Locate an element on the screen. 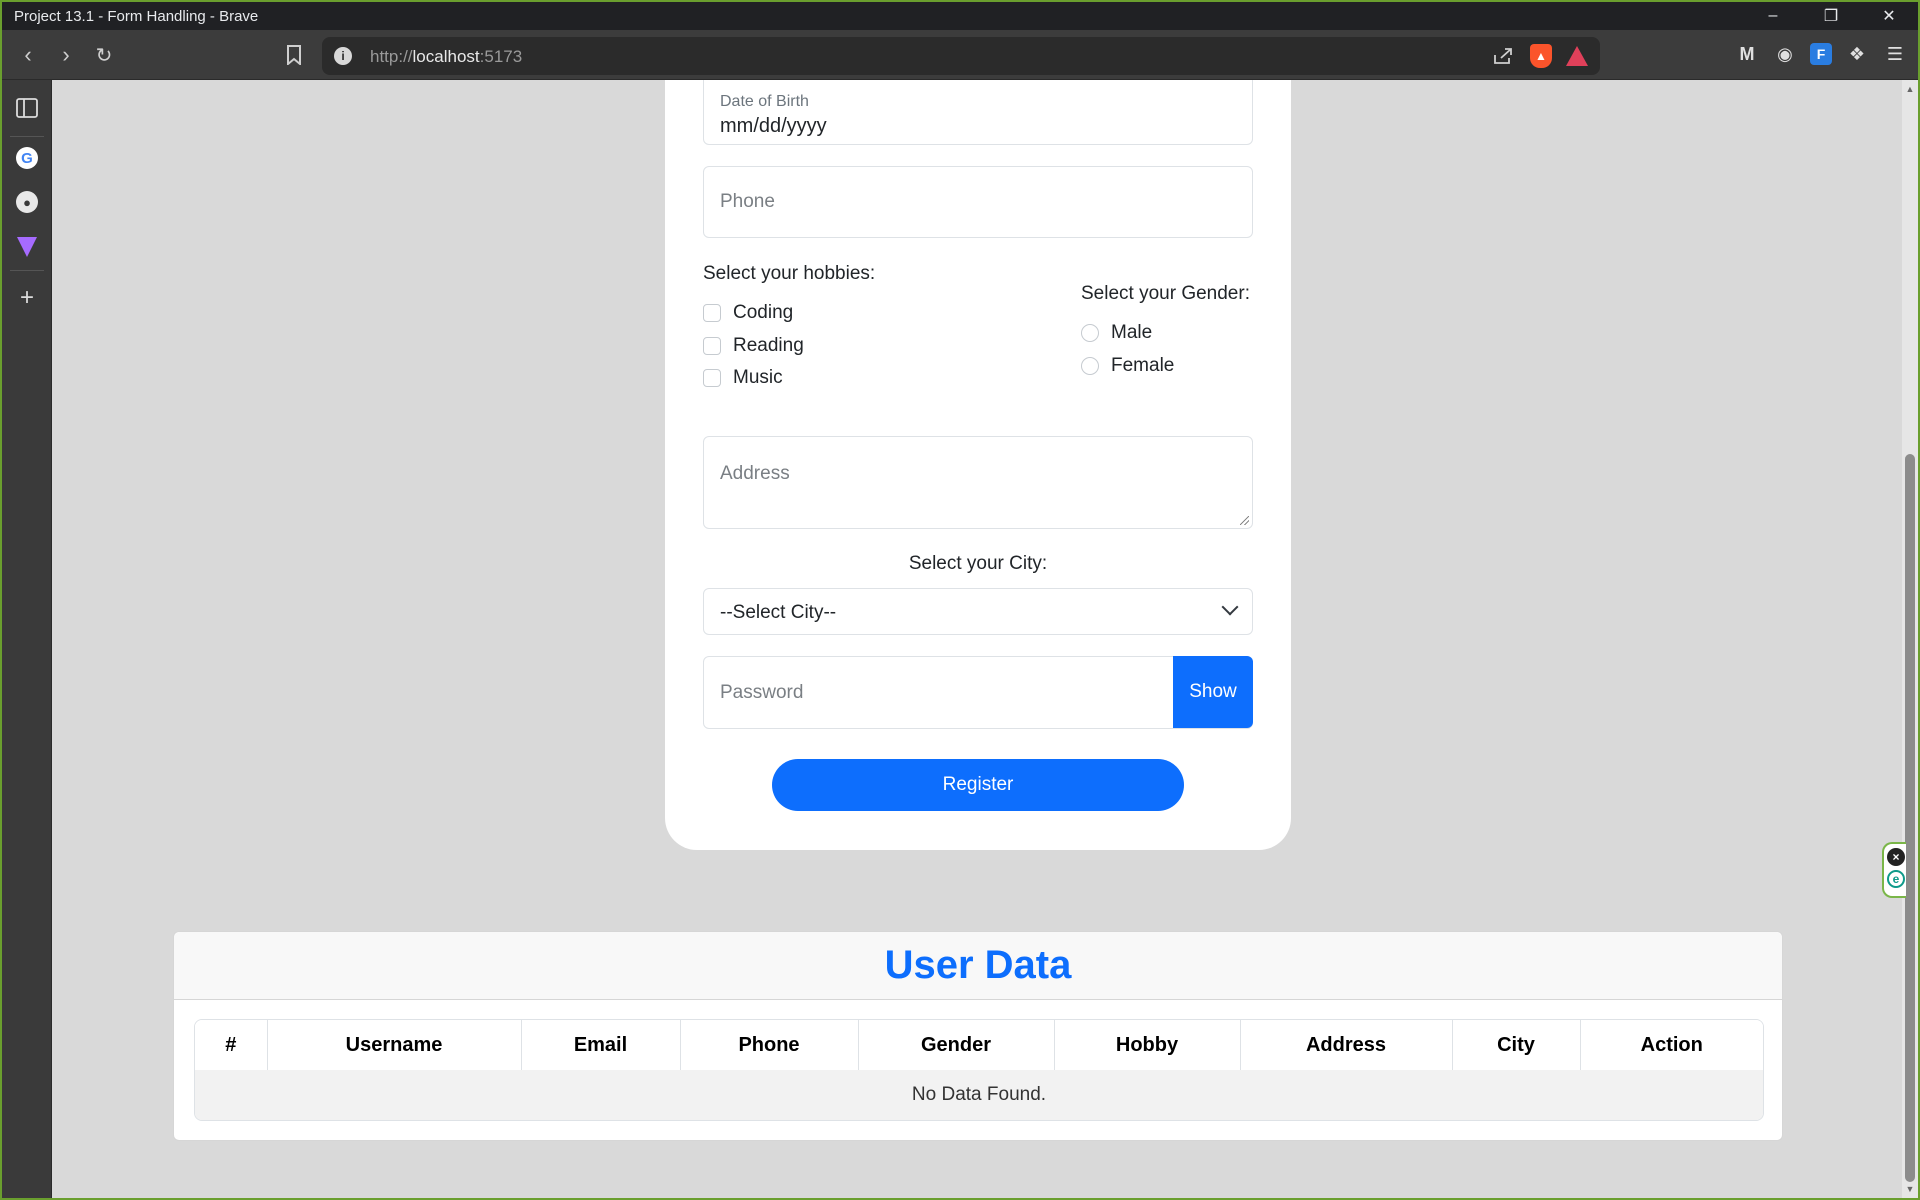 This screenshot has width=1920, height=1200. column-header-gender: Gender is located at coordinates (956, 1045).